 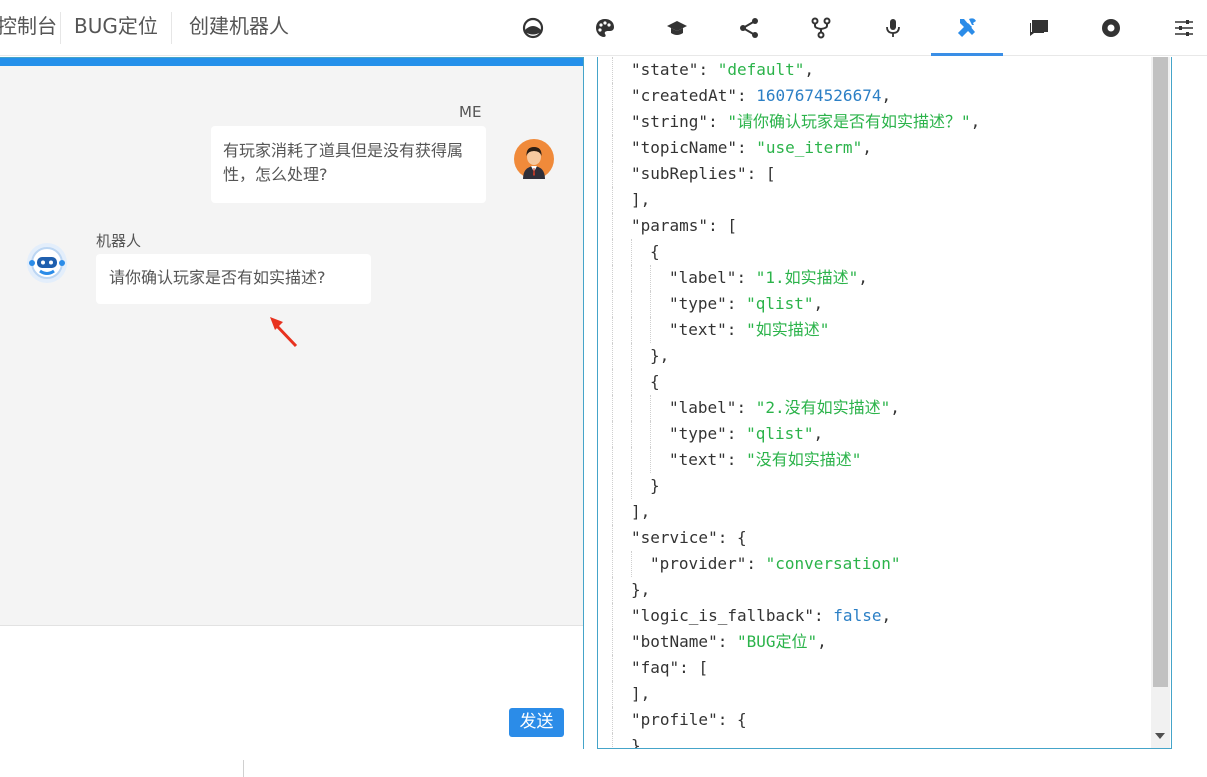 I want to click on share-icon, so click(x=749, y=28).